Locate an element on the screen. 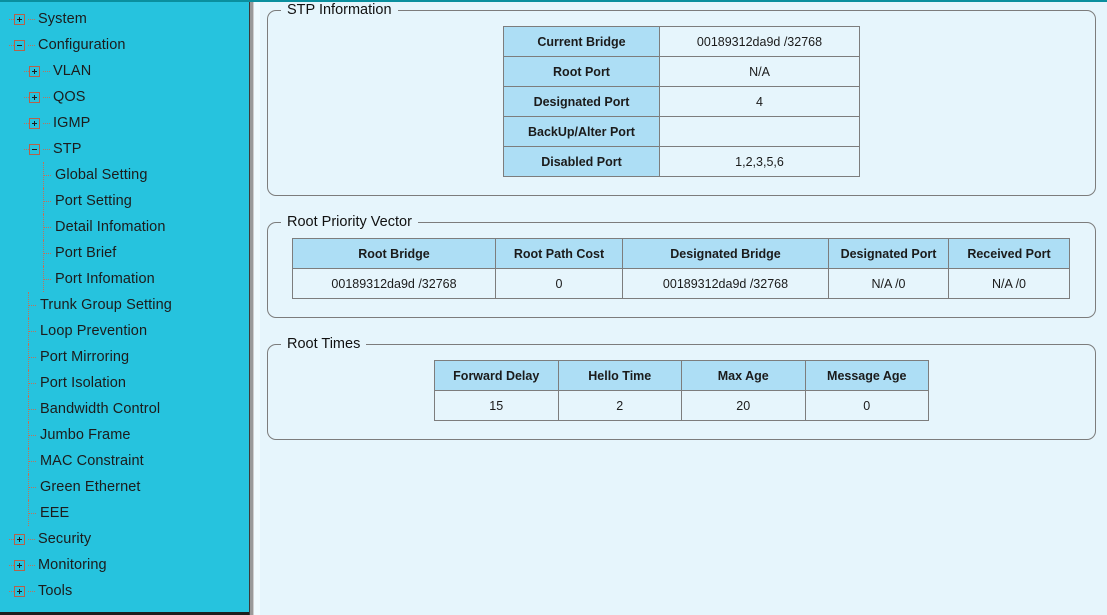  sidebar-item-label: Green Ethernet is located at coordinates (90, 487).